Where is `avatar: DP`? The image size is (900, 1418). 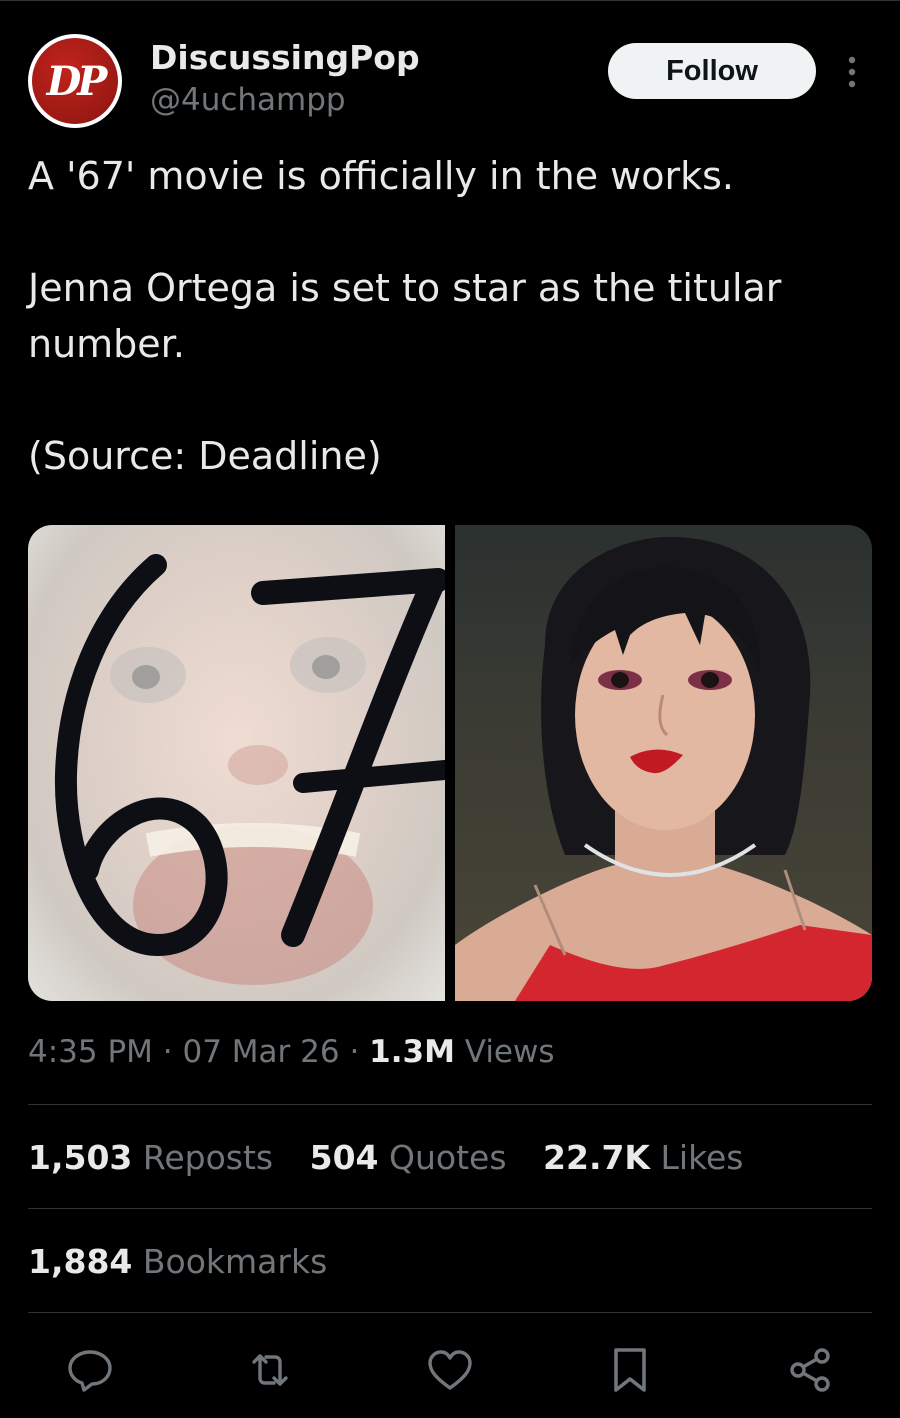
avatar: DP is located at coordinates (75, 81).